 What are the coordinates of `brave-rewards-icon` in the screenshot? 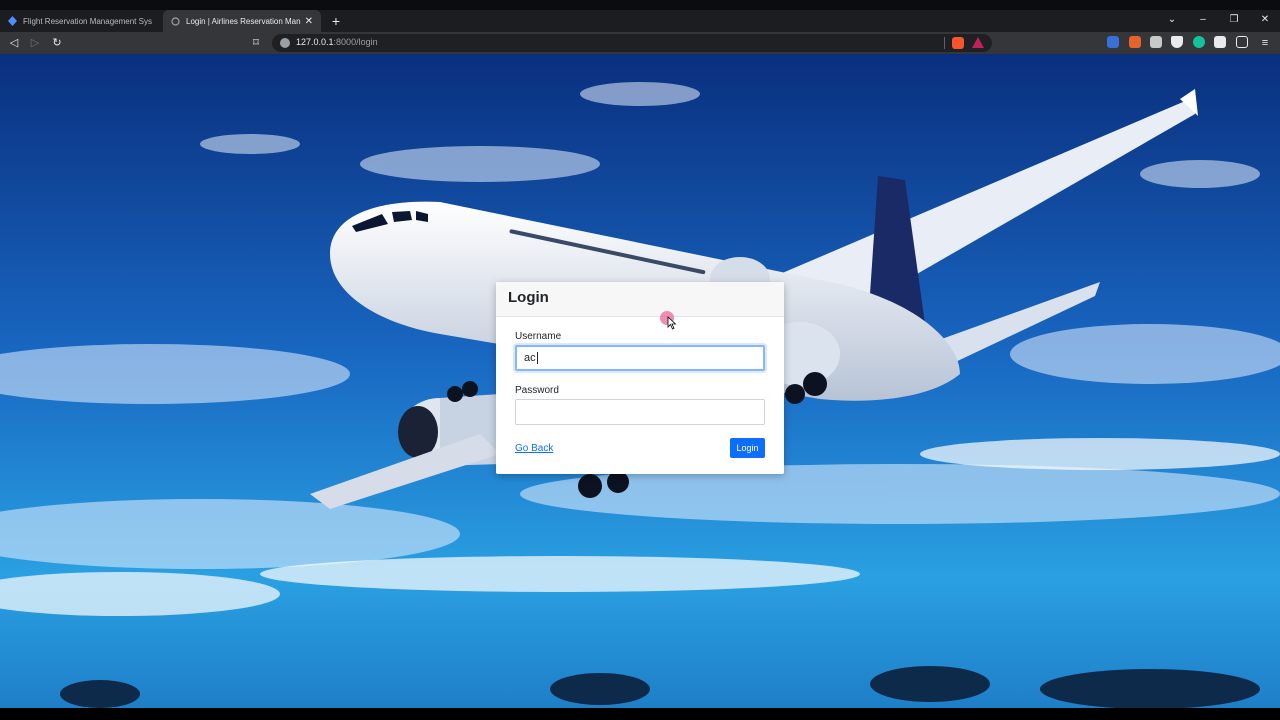 It's located at (978, 42).